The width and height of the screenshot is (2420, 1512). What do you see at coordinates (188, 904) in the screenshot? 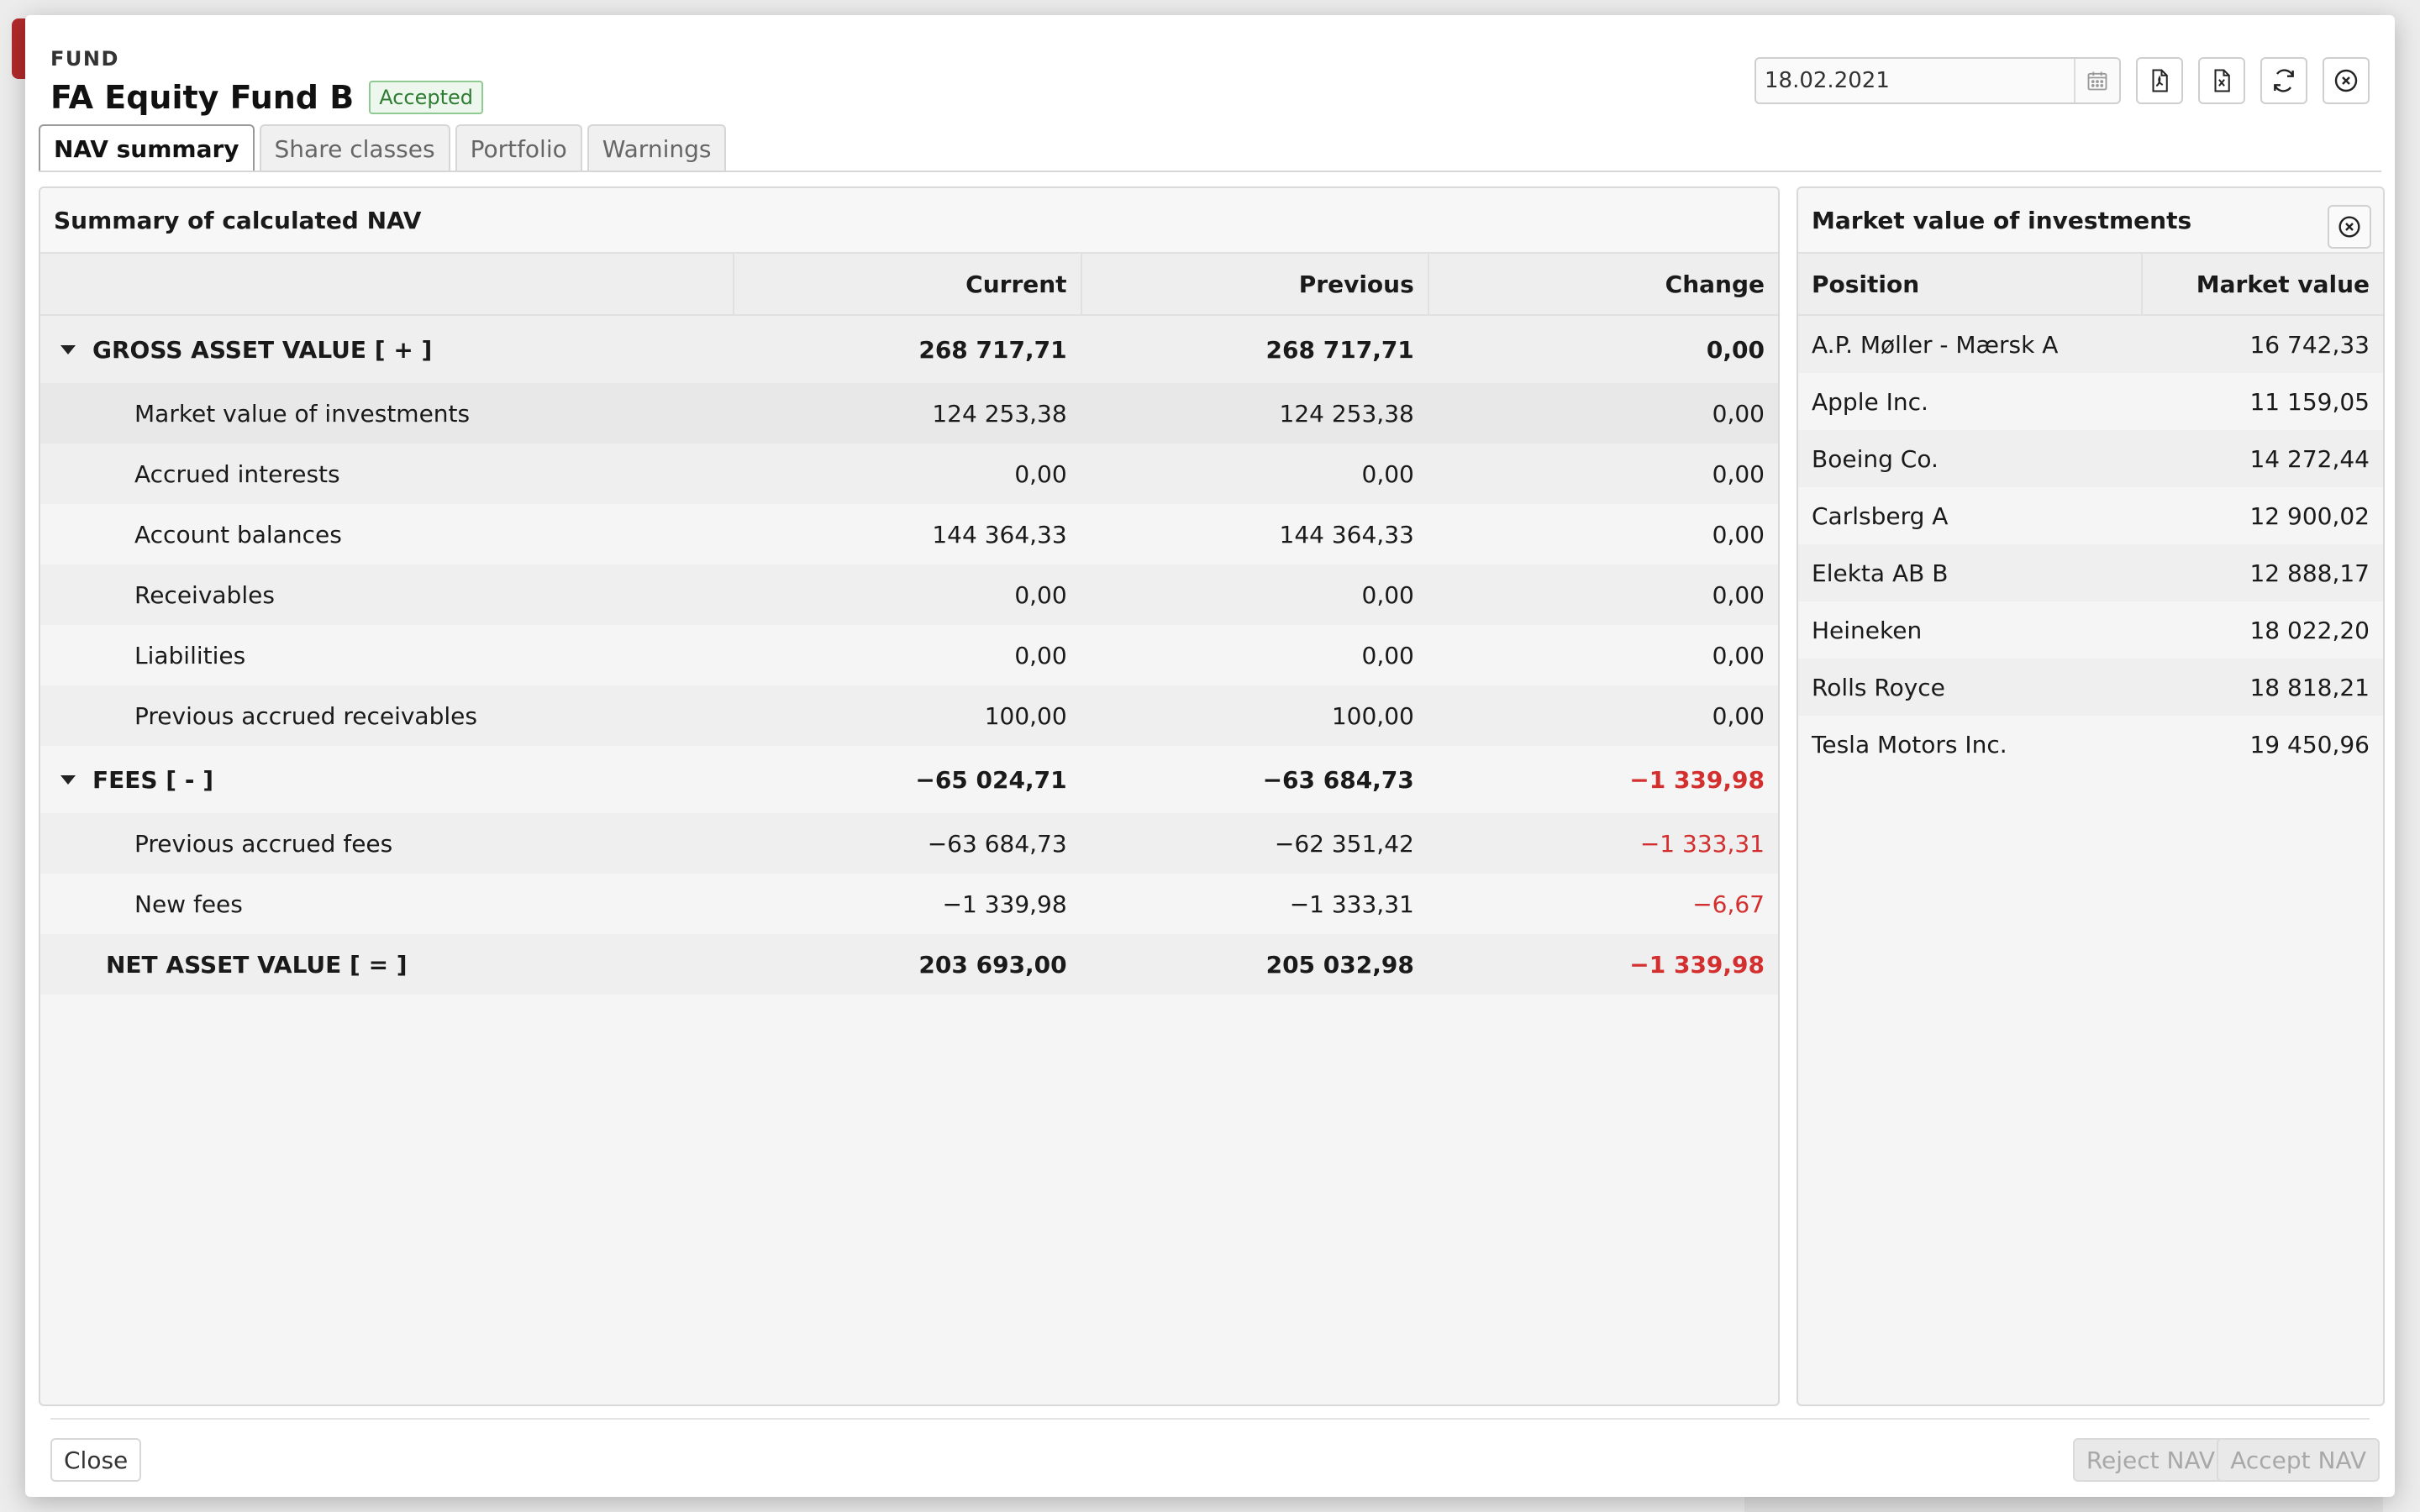
I see `row-label: New fees` at bounding box center [188, 904].